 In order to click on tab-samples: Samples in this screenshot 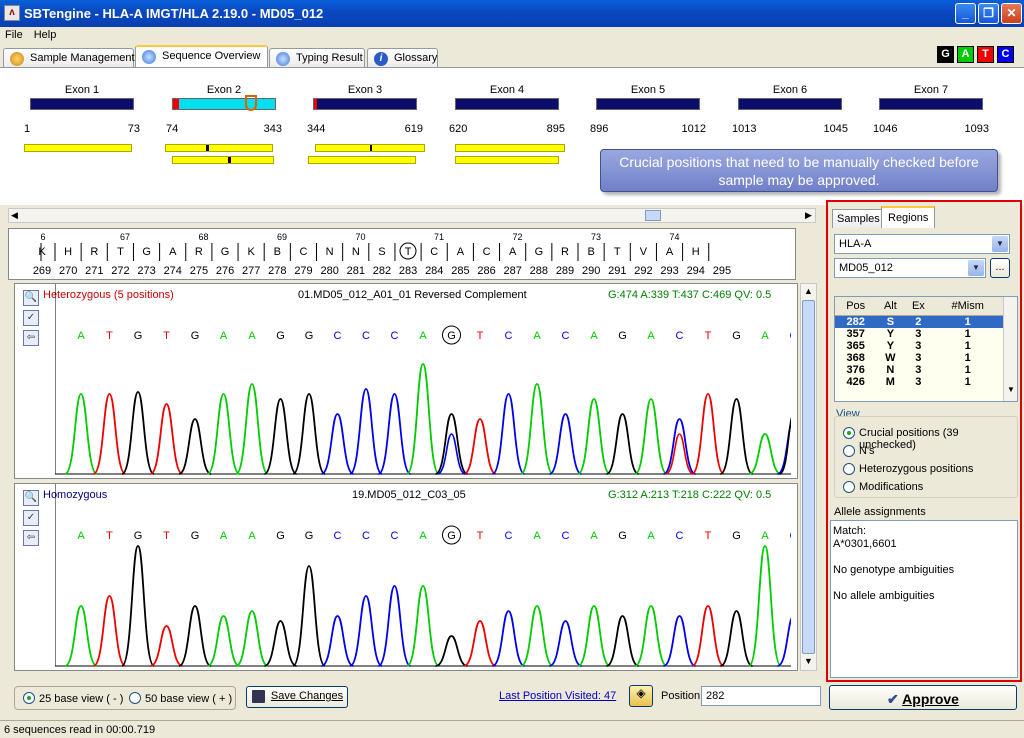, I will do `click(858, 218)`.